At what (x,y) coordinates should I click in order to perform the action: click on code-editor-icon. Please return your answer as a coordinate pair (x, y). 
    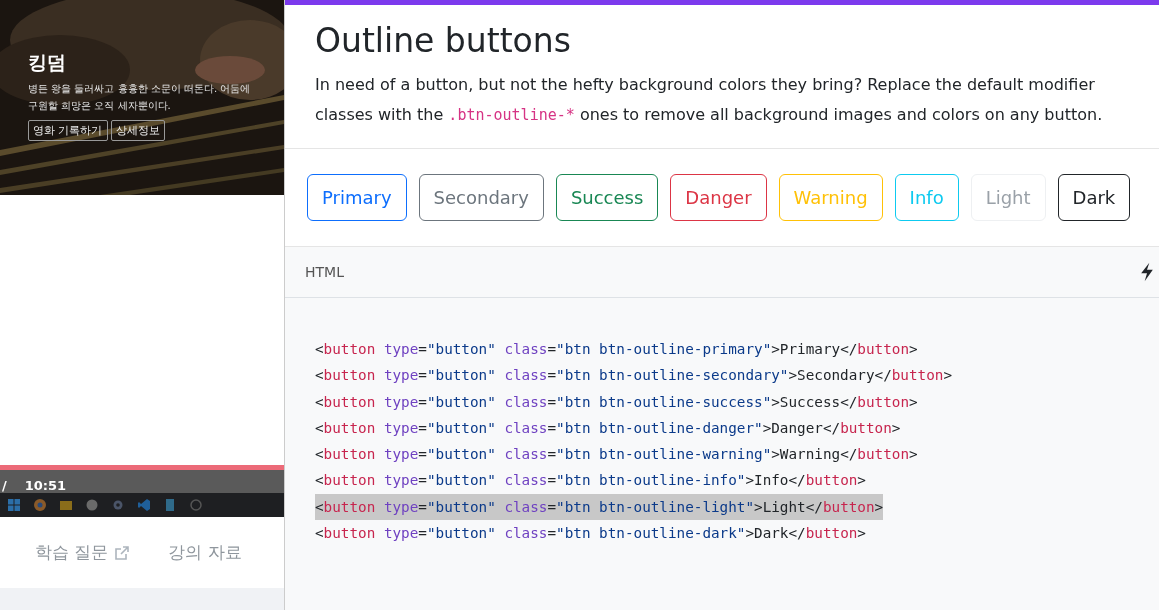
    Looking at the image, I should click on (144, 505).